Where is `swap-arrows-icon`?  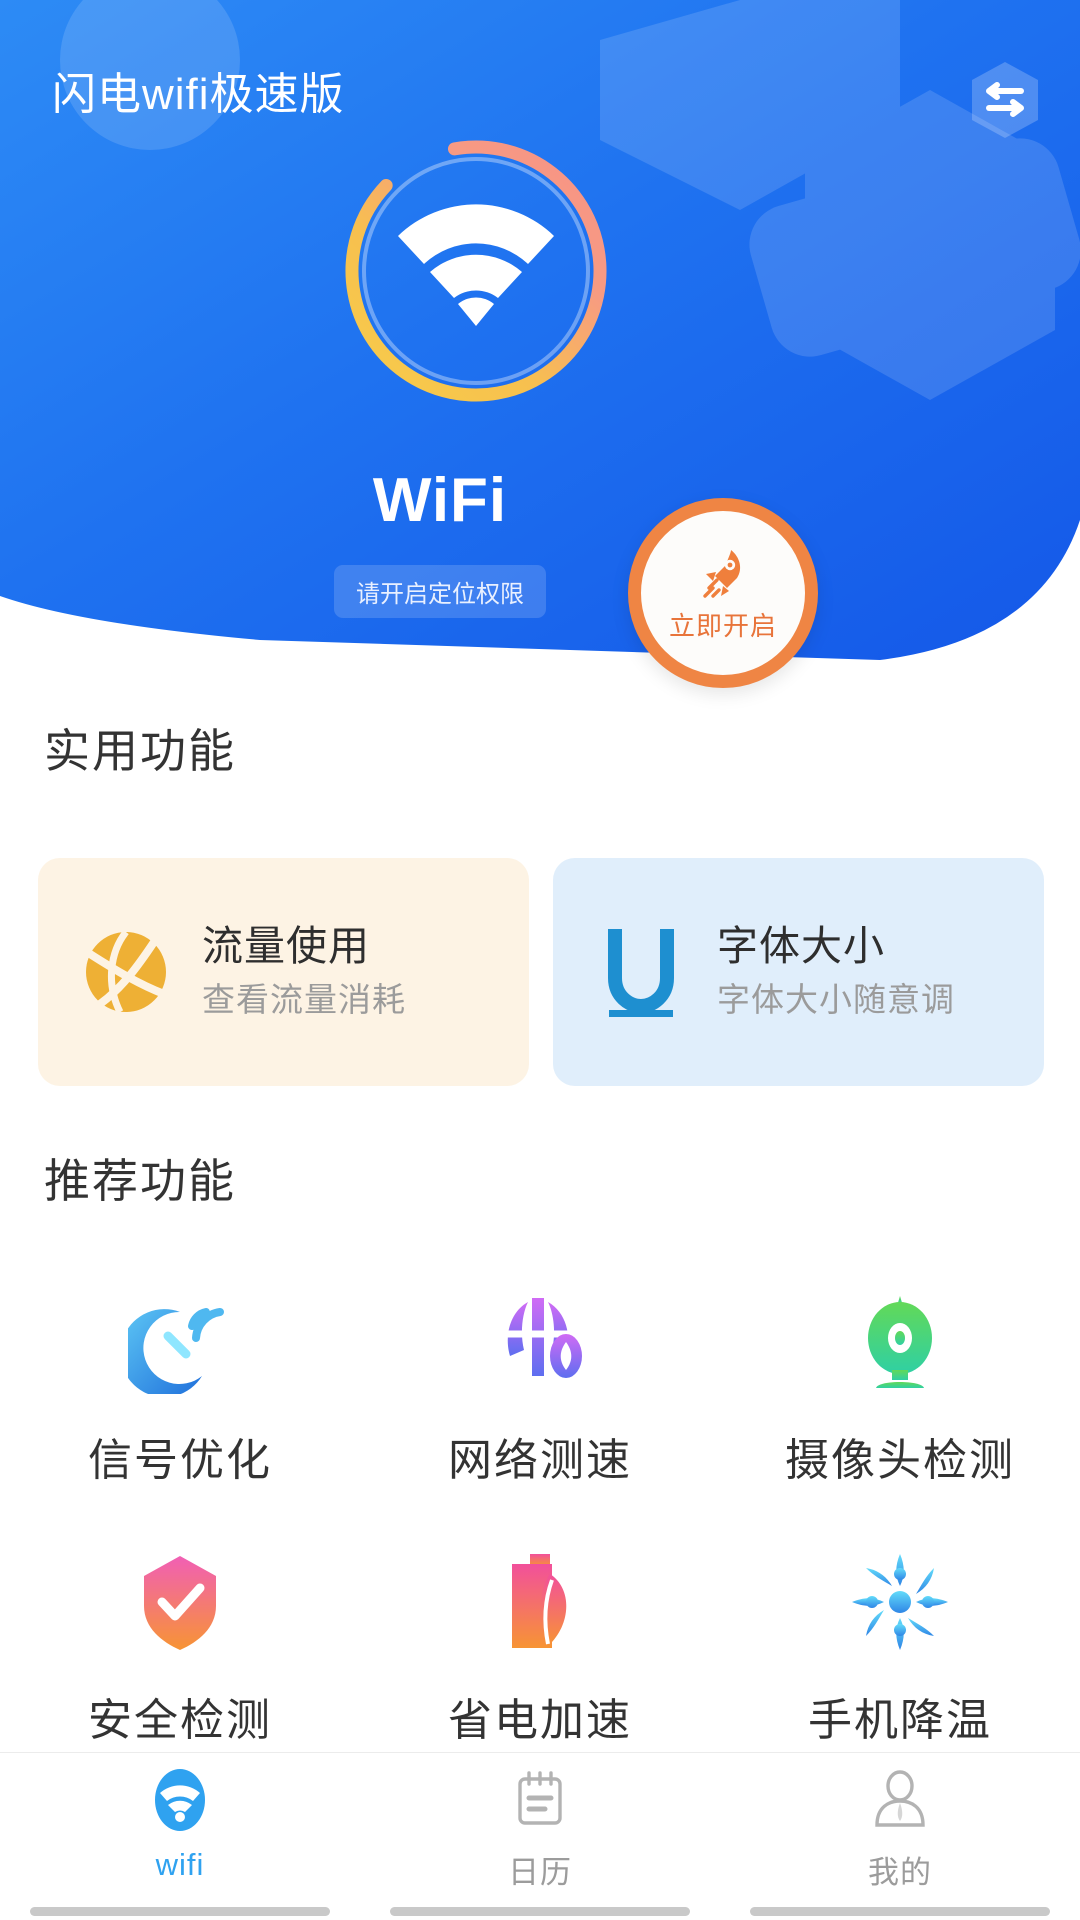
swap-arrows-icon is located at coordinates (1005, 100).